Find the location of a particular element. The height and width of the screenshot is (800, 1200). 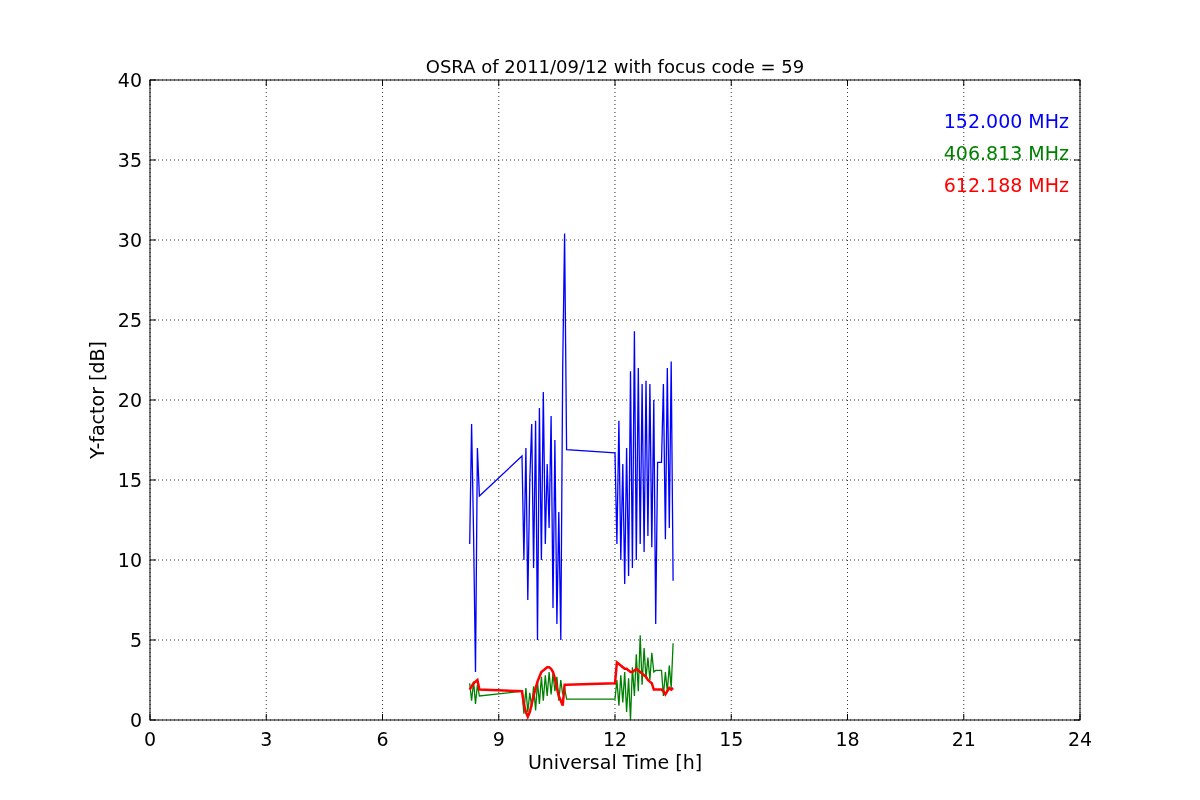

x-tick-label: 3 is located at coordinates (266, 739).